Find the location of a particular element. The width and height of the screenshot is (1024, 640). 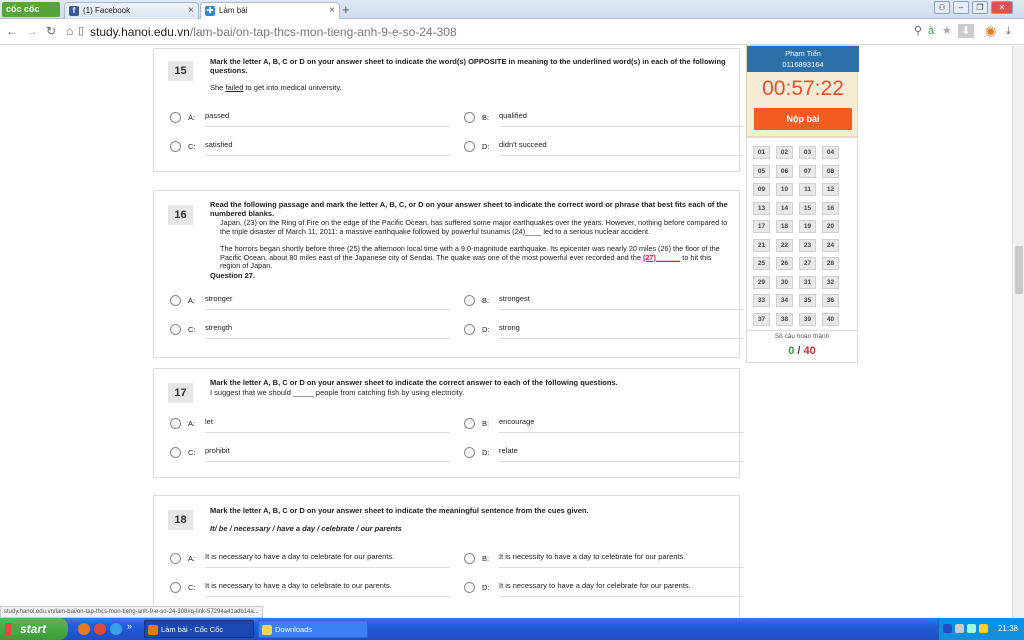

minimize-icon: – is located at coordinates (961, 7).